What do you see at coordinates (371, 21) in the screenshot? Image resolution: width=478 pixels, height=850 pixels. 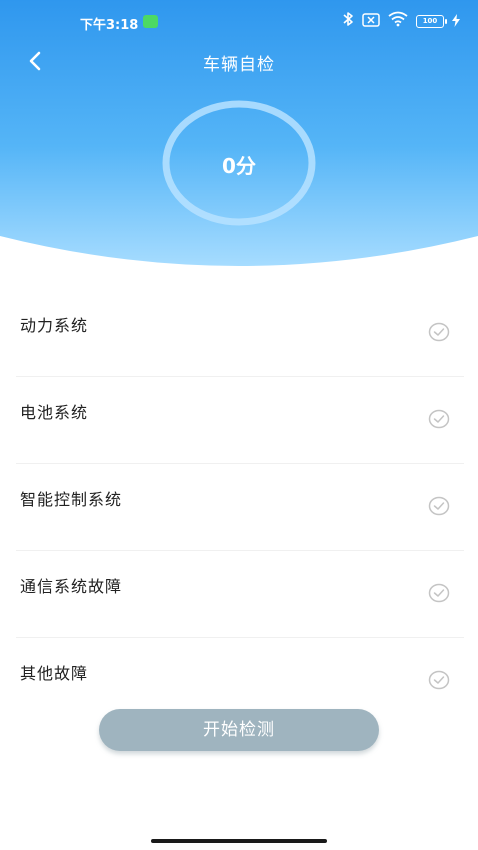 I see `sim-blocked-icon` at bounding box center [371, 21].